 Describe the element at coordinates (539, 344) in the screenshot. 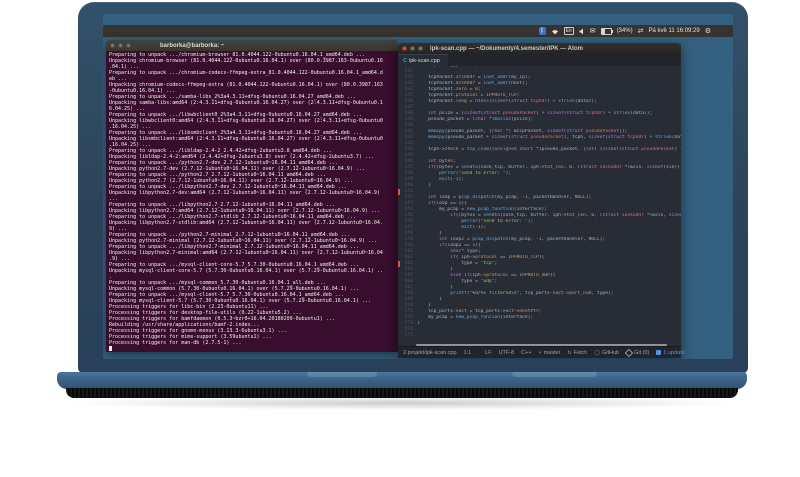

I see `horizontal-scrollbar` at that location.